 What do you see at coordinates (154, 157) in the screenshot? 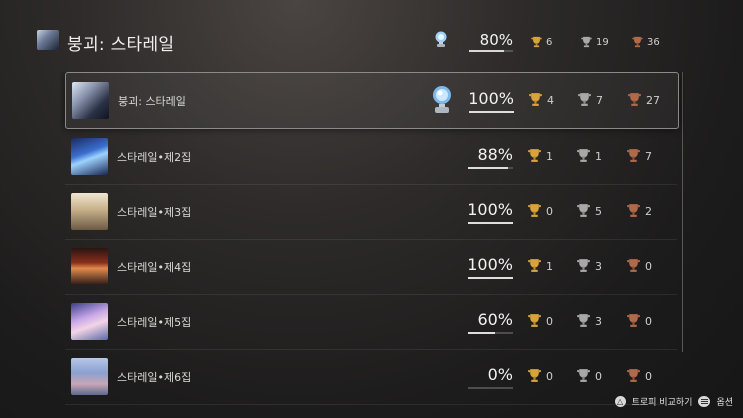
I see `group-title: 스타레일•제2집` at bounding box center [154, 157].